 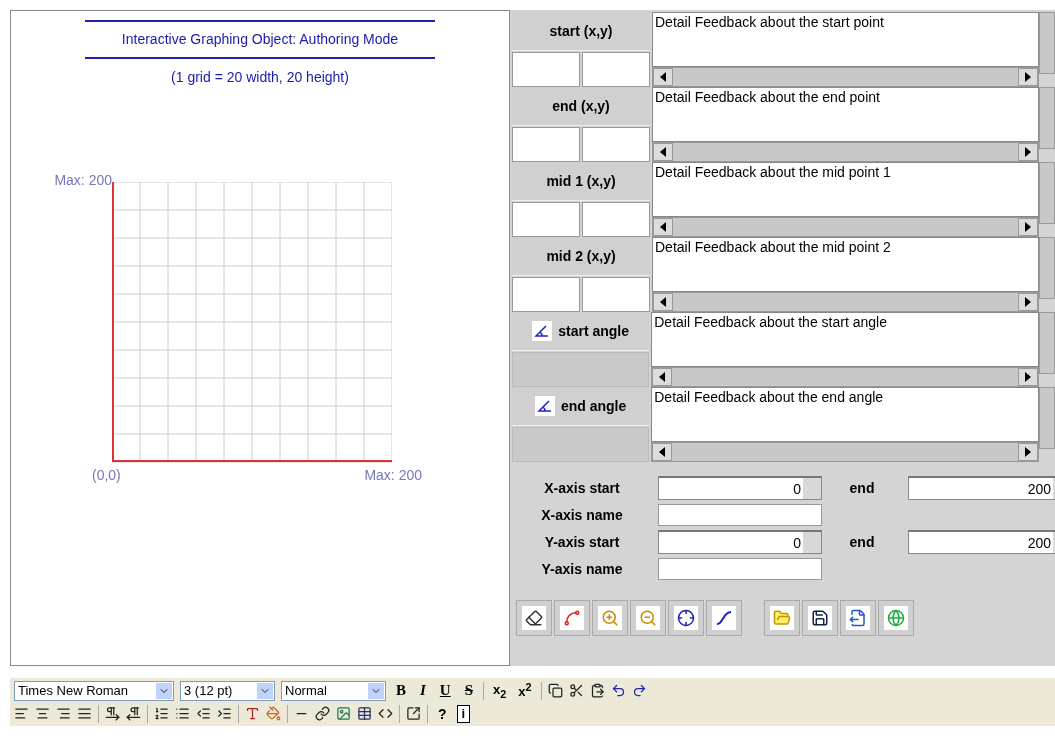 What do you see at coordinates (593, 406) in the screenshot?
I see `point-label: end angle` at bounding box center [593, 406].